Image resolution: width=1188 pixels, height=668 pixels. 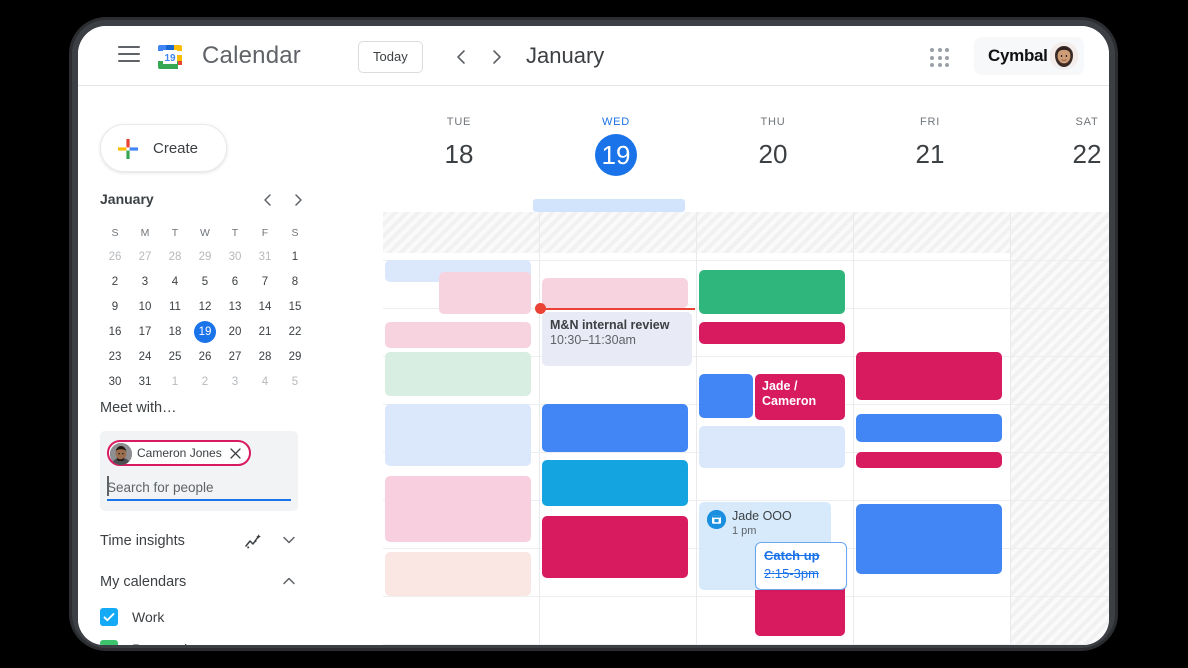 What do you see at coordinates (235, 307) in the screenshot?
I see `mini-cal-day-13: 13` at bounding box center [235, 307].